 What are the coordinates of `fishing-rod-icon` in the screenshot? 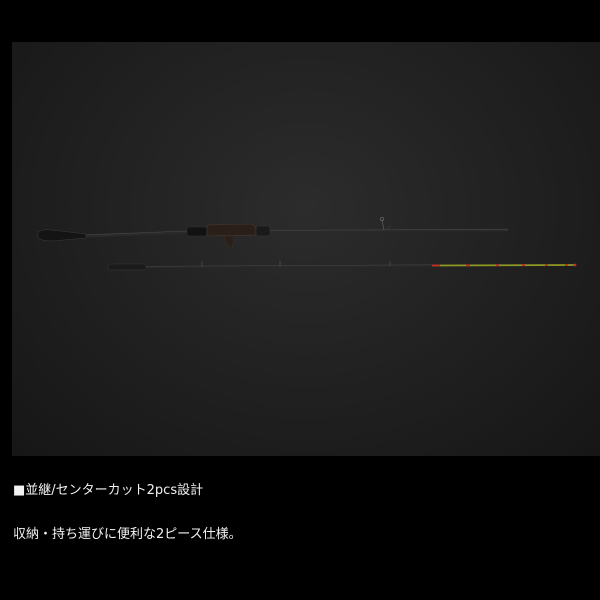 It's located at (307, 244).